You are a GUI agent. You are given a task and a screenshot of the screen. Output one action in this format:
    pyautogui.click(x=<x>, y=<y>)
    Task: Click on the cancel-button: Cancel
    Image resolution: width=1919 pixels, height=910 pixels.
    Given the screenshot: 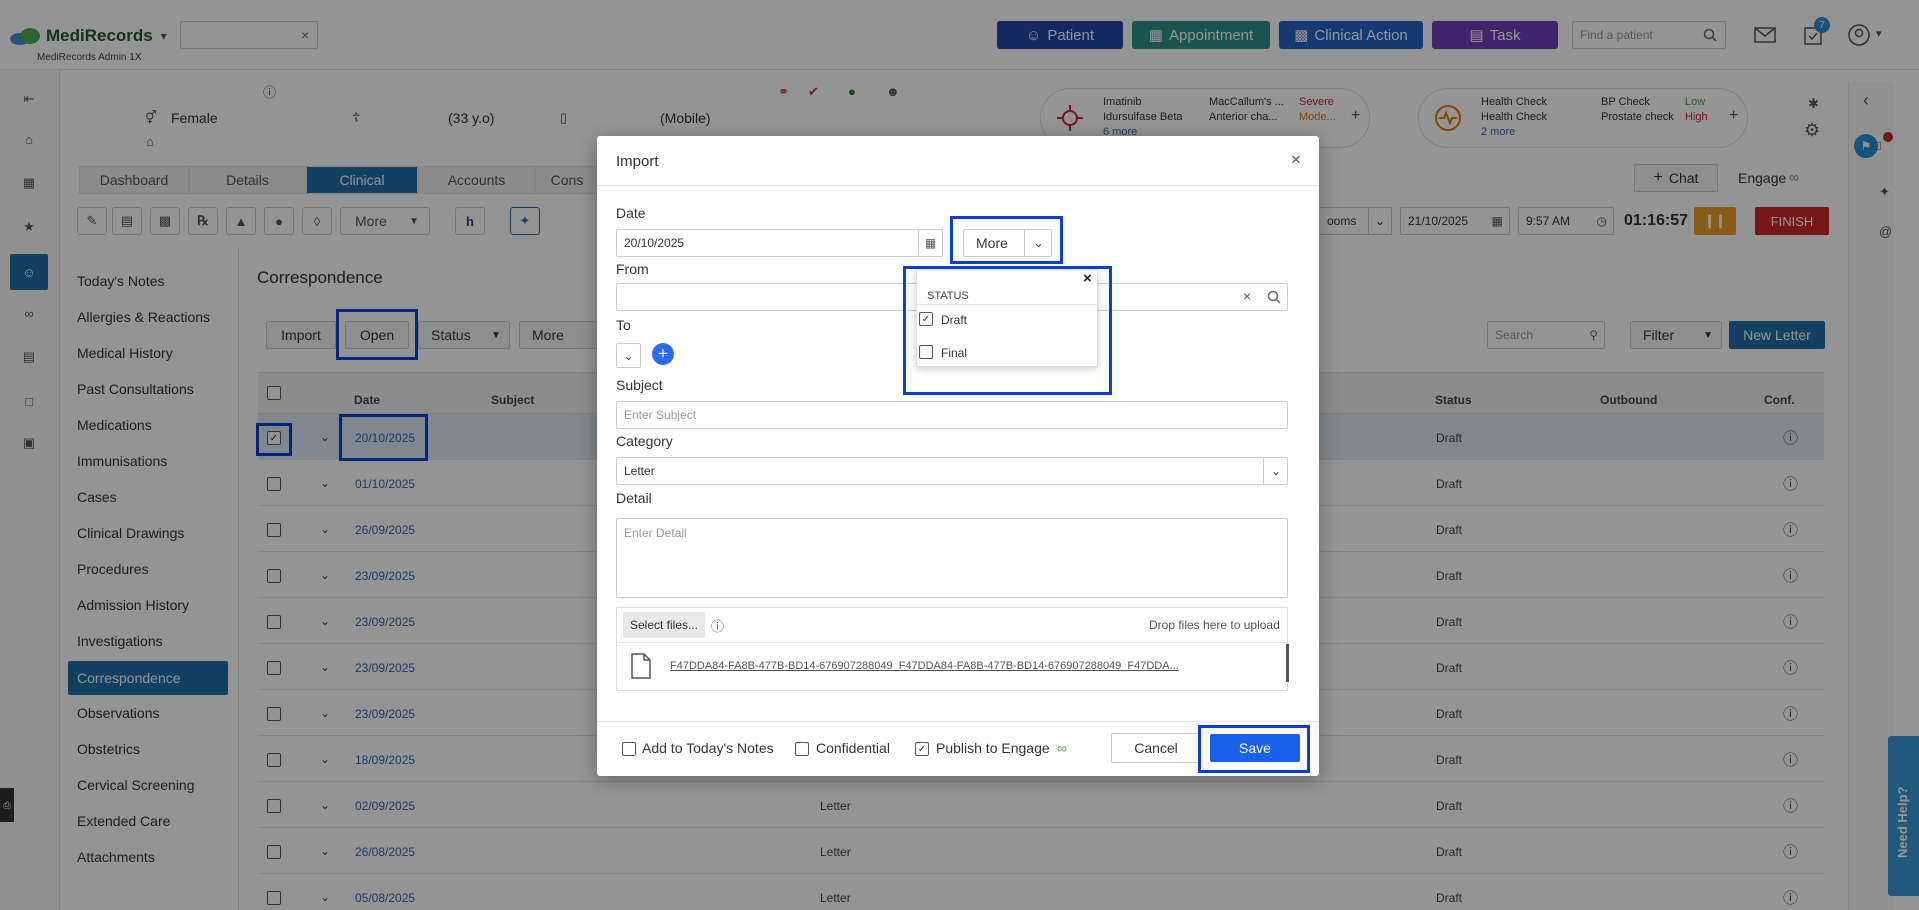 What is the action you would take?
    pyautogui.click(x=1156, y=748)
    